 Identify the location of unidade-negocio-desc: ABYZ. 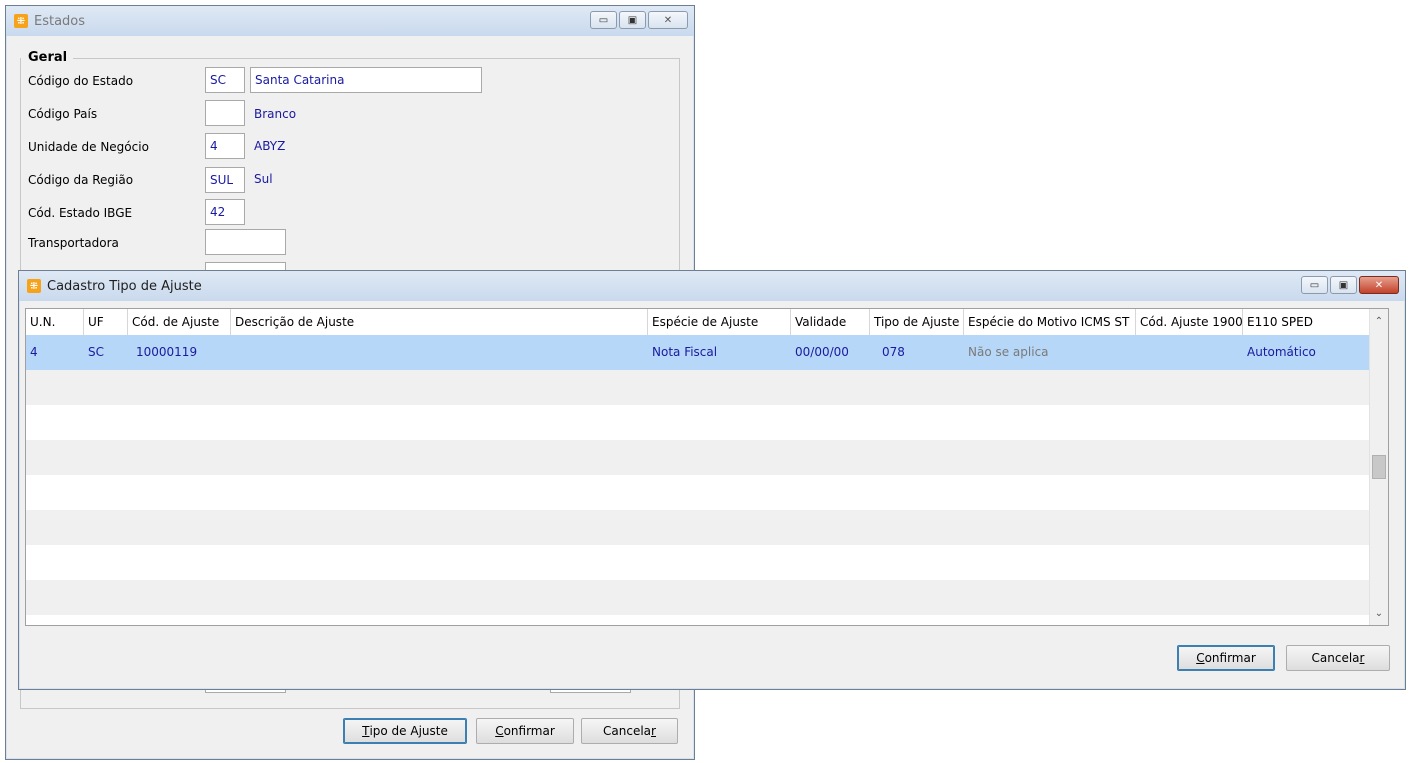
(270, 146).